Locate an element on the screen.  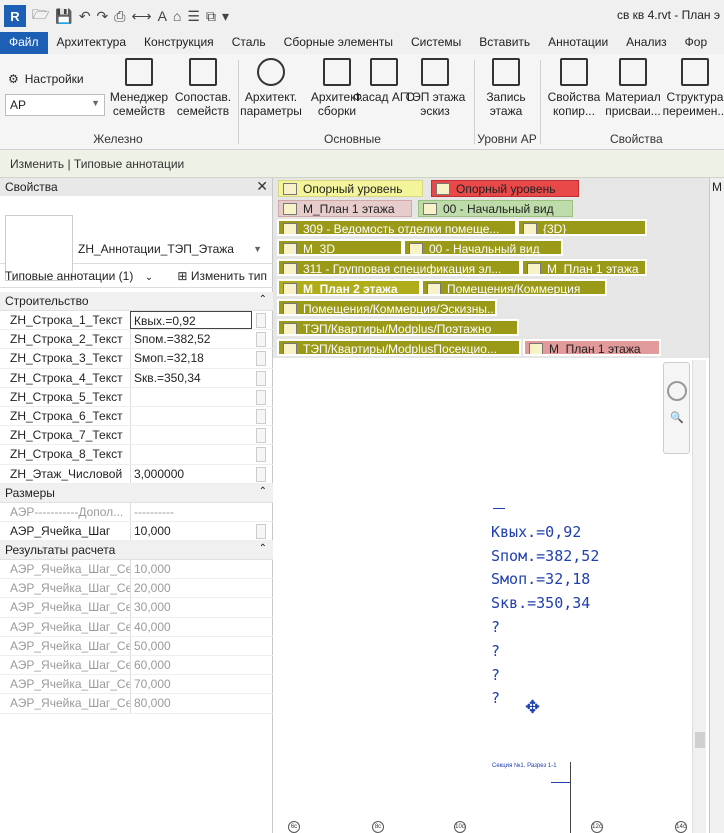
undo-icon: ↶ is located at coordinates (85, 16).